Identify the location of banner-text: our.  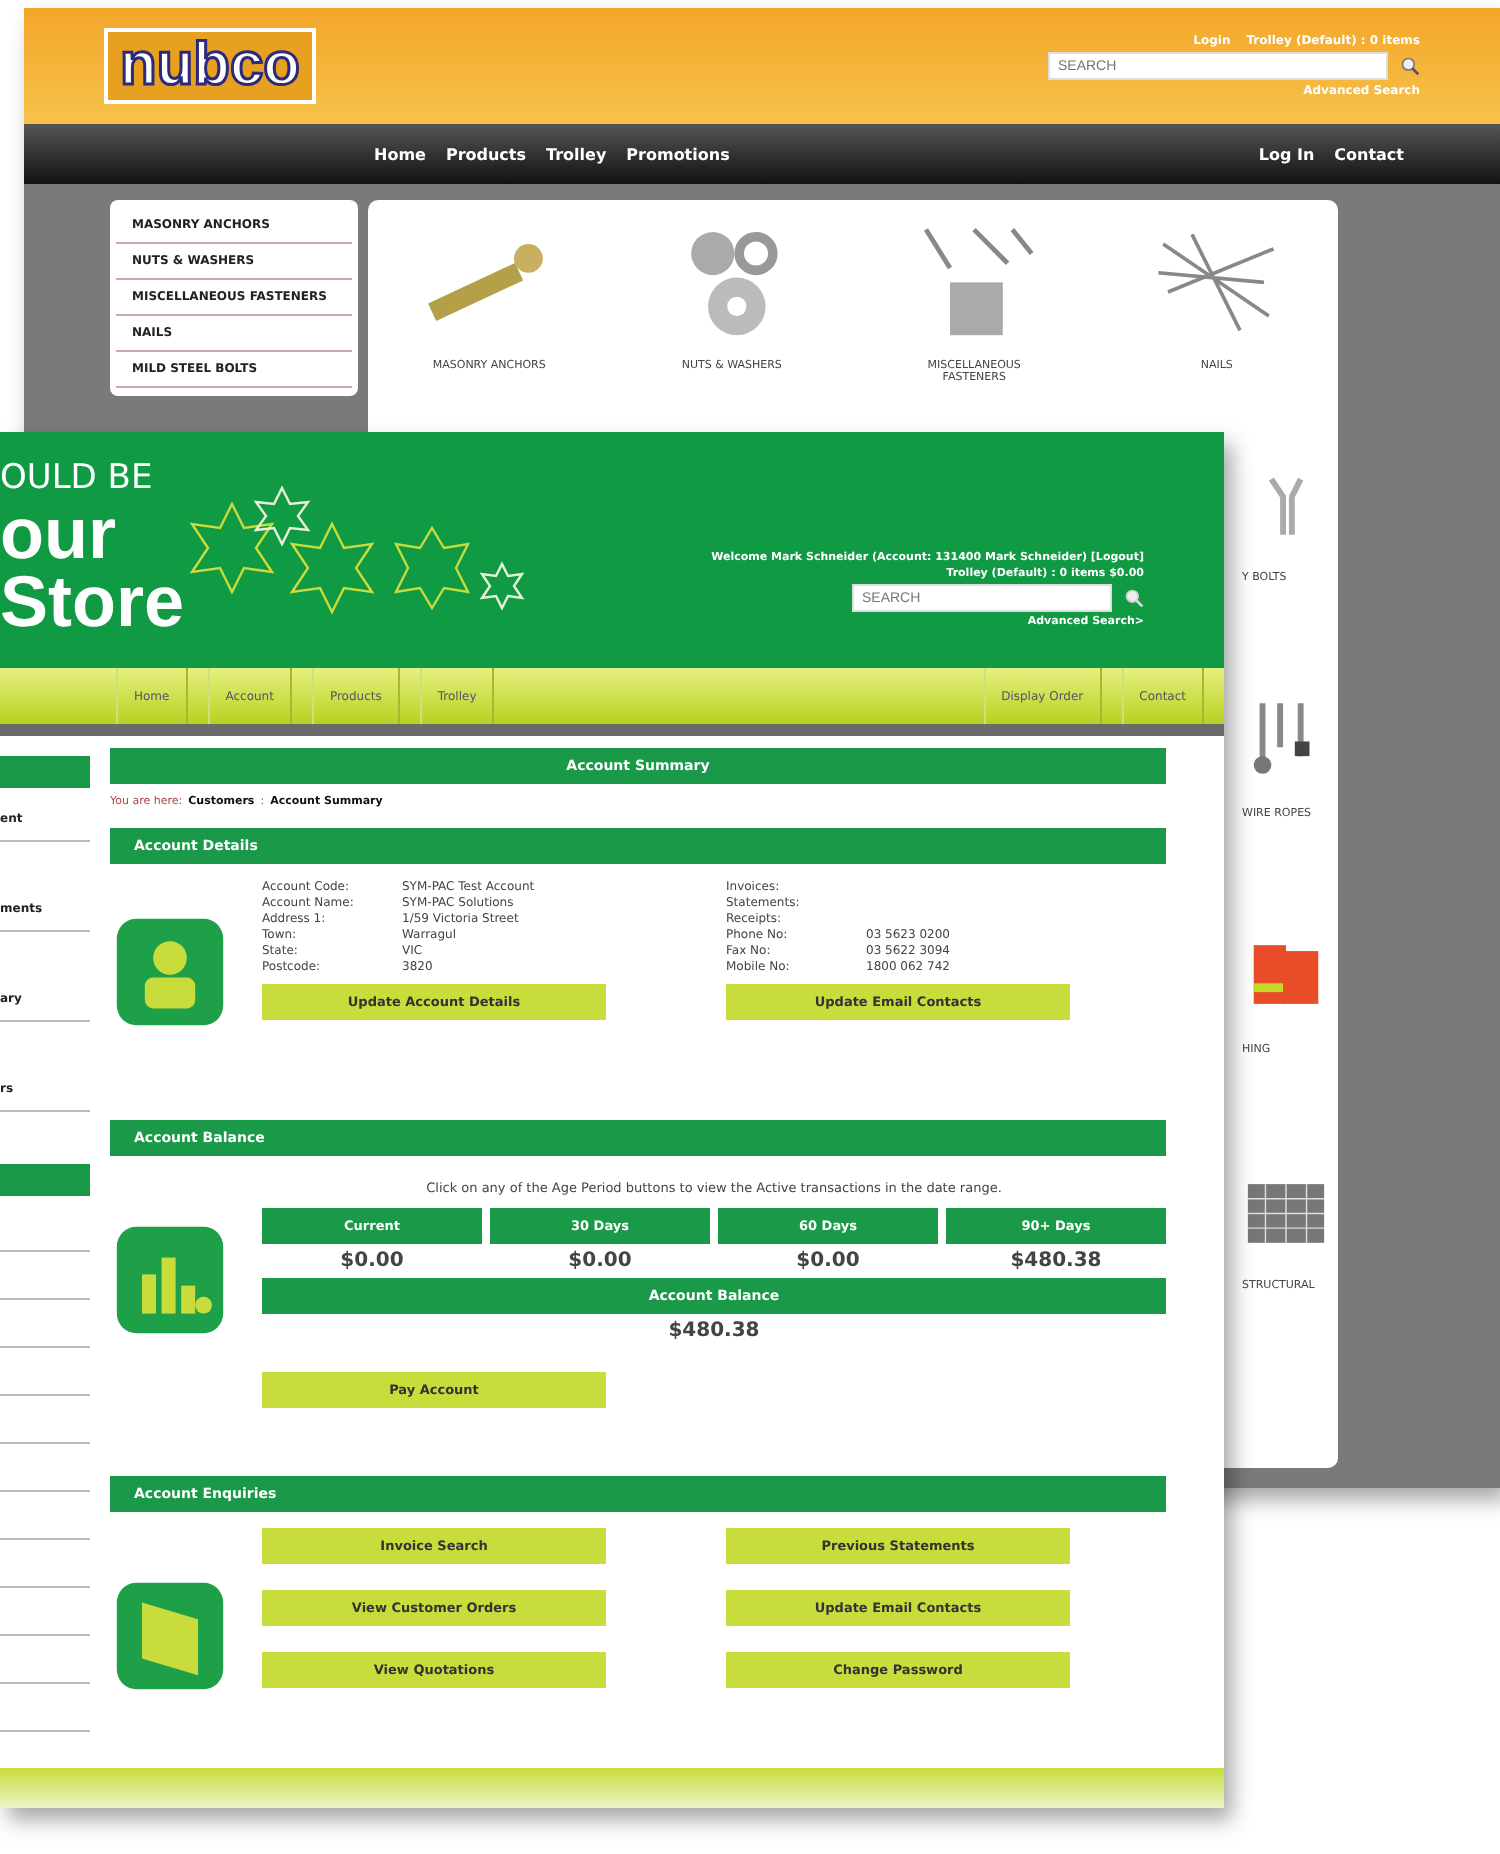
(59, 534).